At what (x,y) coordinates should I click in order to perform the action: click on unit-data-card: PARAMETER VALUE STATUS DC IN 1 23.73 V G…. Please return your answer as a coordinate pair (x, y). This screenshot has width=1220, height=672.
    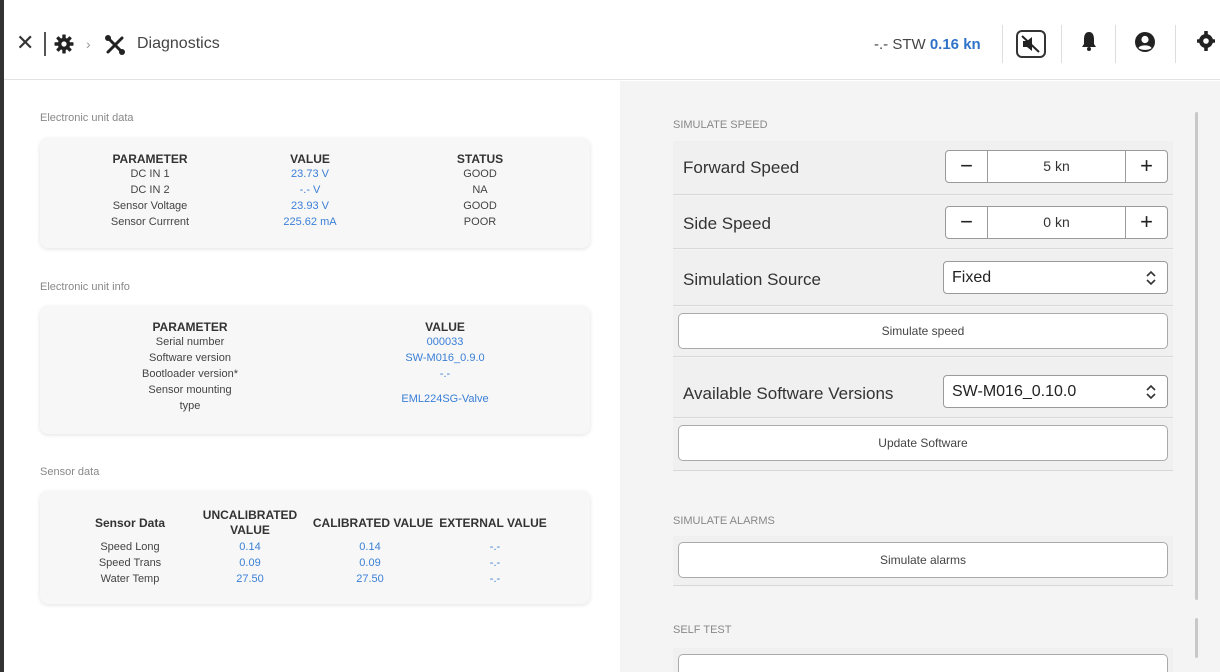
    Looking at the image, I should click on (315, 193).